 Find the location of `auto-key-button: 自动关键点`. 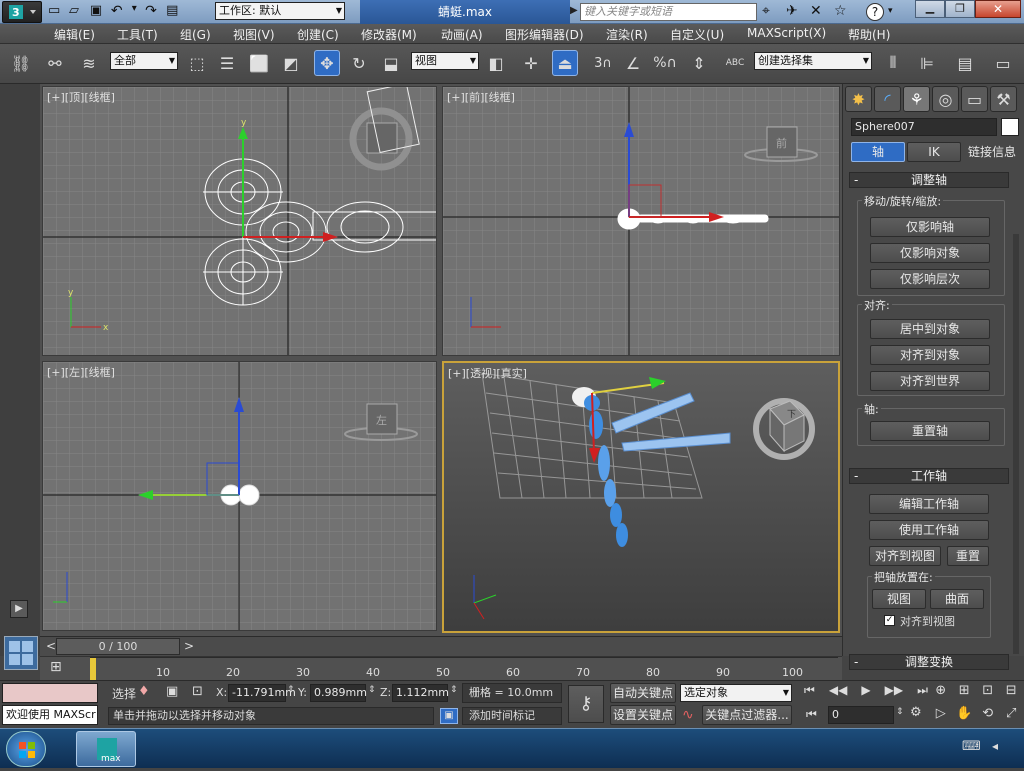

auto-key-button: 自动关键点 is located at coordinates (643, 693).